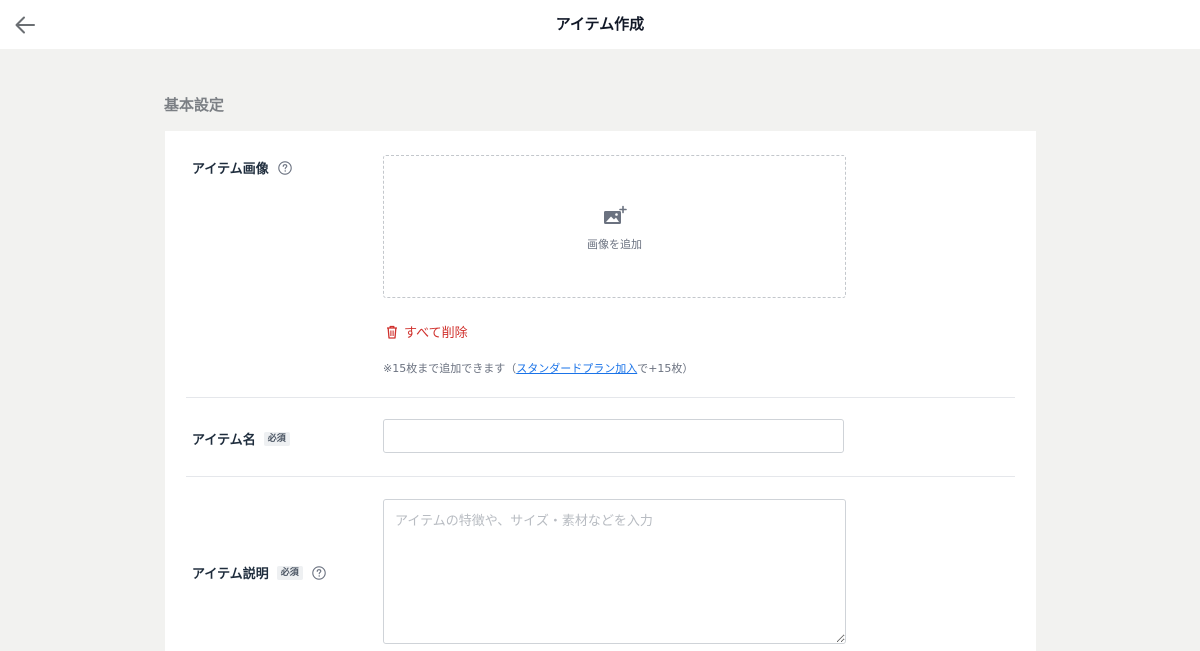  What do you see at coordinates (450, 368) in the screenshot?
I see `note-prefix: ※15枚まで追加できます（` at bounding box center [450, 368].